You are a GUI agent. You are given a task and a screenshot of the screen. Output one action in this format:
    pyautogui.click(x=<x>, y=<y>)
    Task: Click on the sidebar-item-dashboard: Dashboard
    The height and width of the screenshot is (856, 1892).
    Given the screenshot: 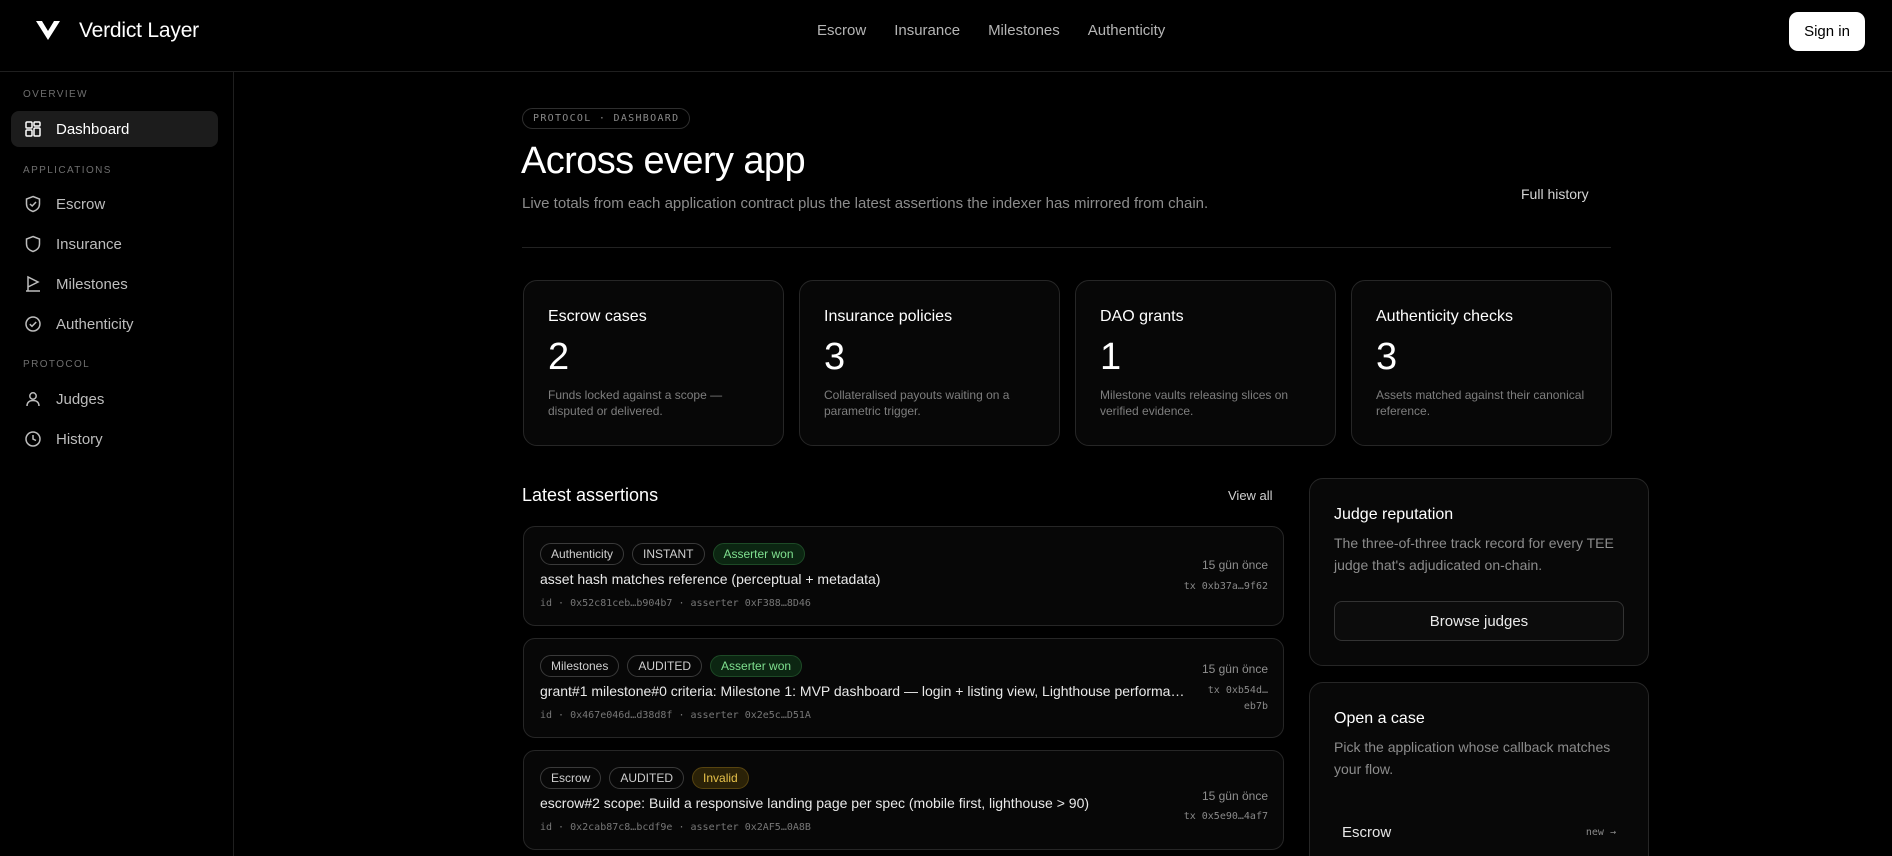 What is the action you would take?
    pyautogui.click(x=114, y=129)
    